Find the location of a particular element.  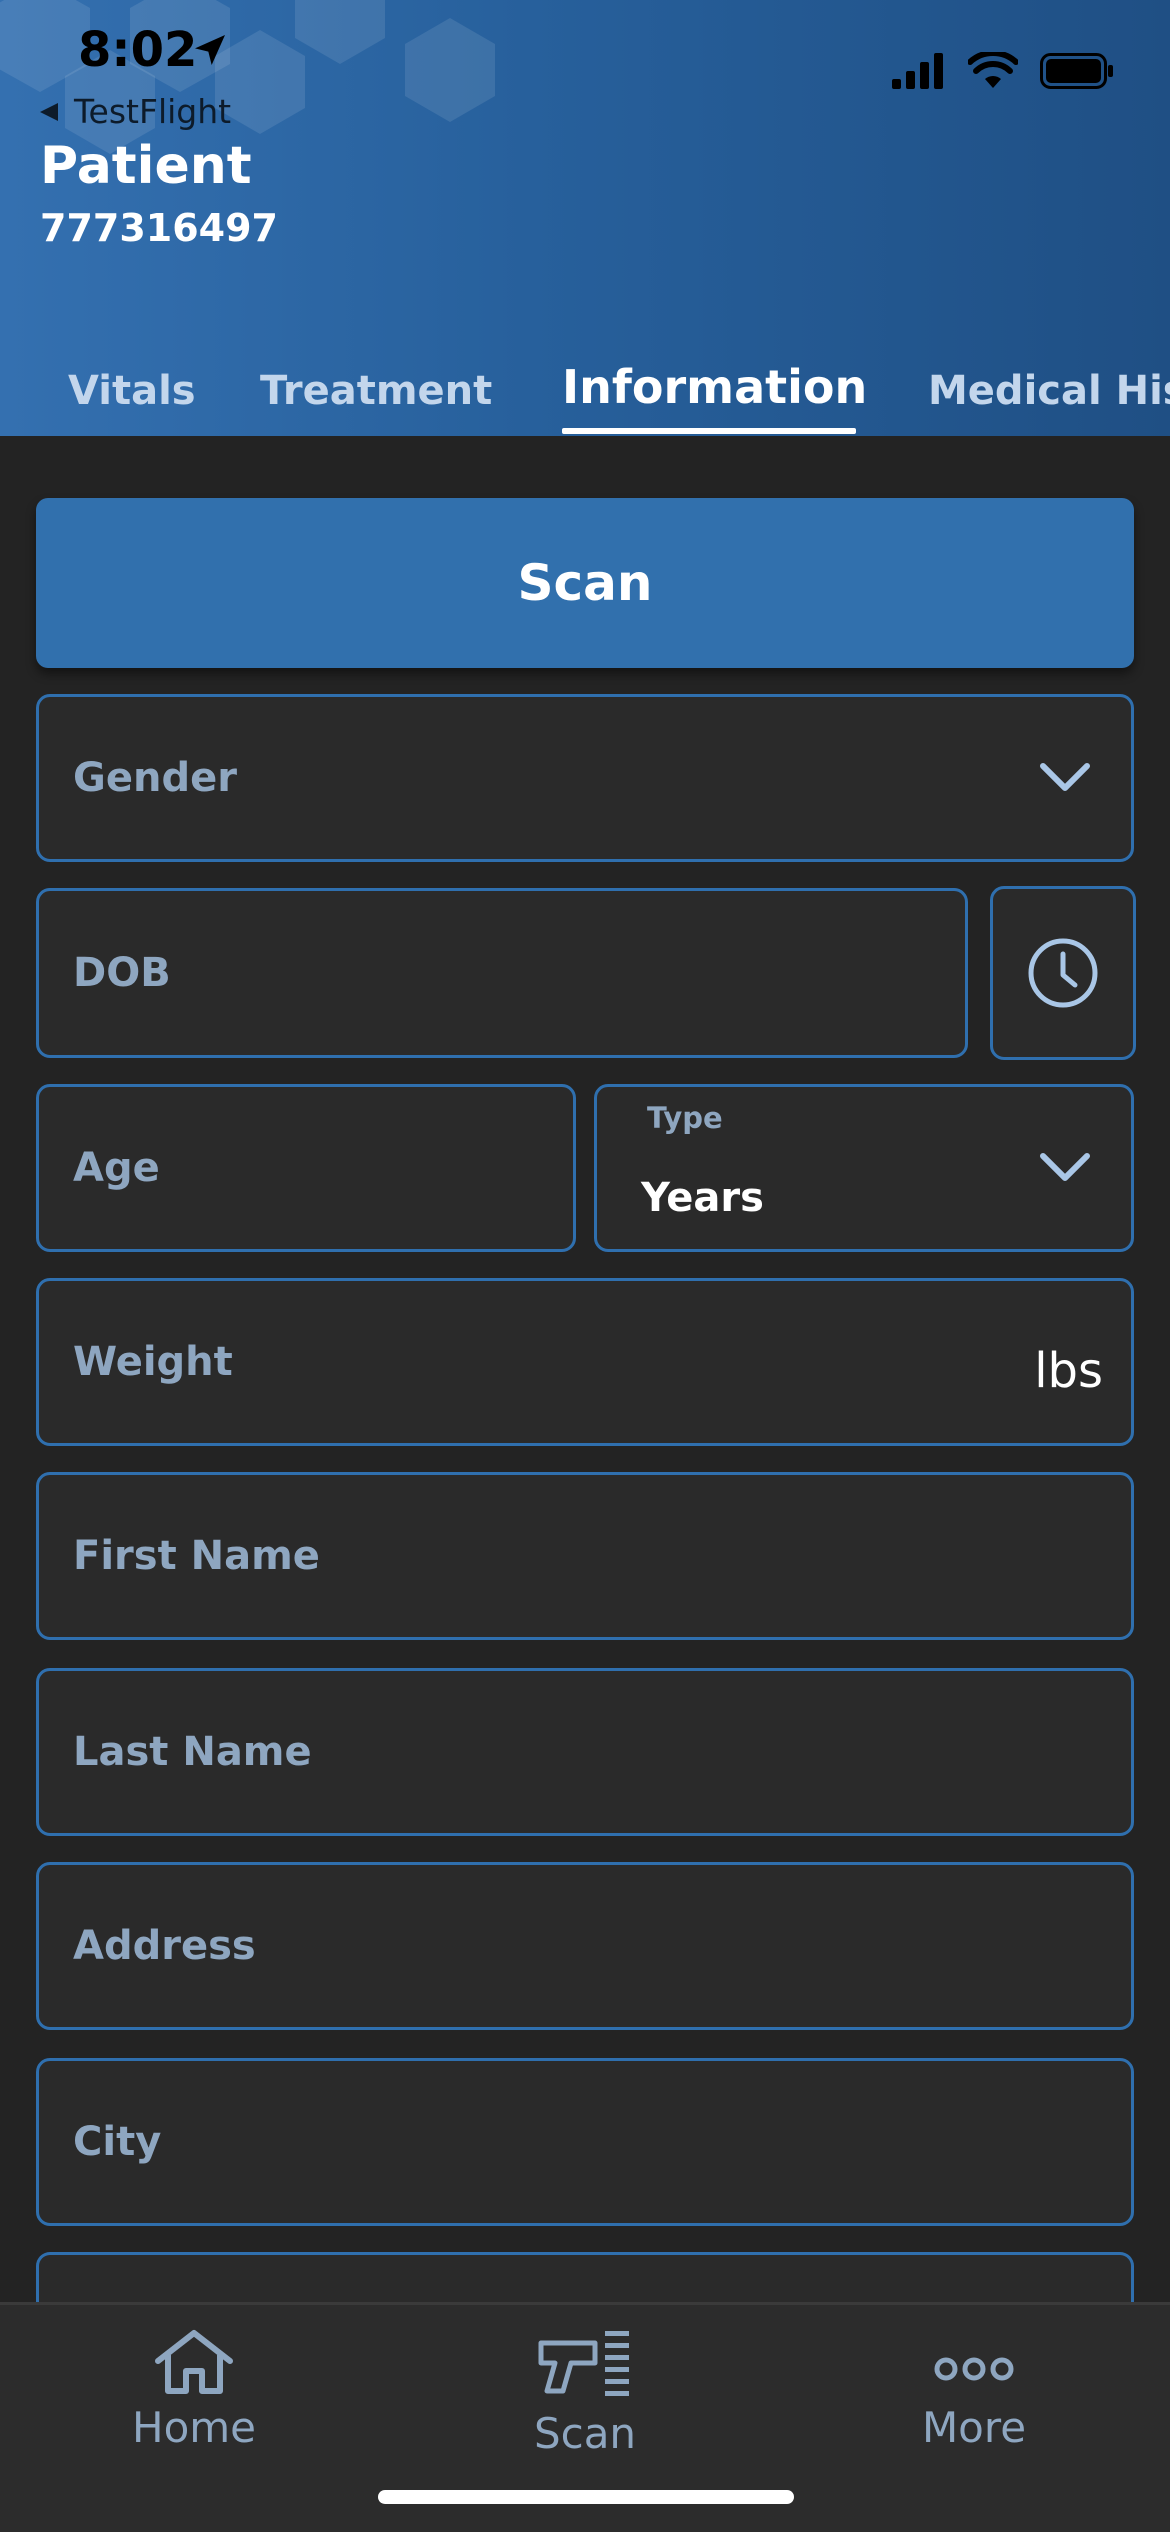

nav-more-label: More is located at coordinates (974, 2427).